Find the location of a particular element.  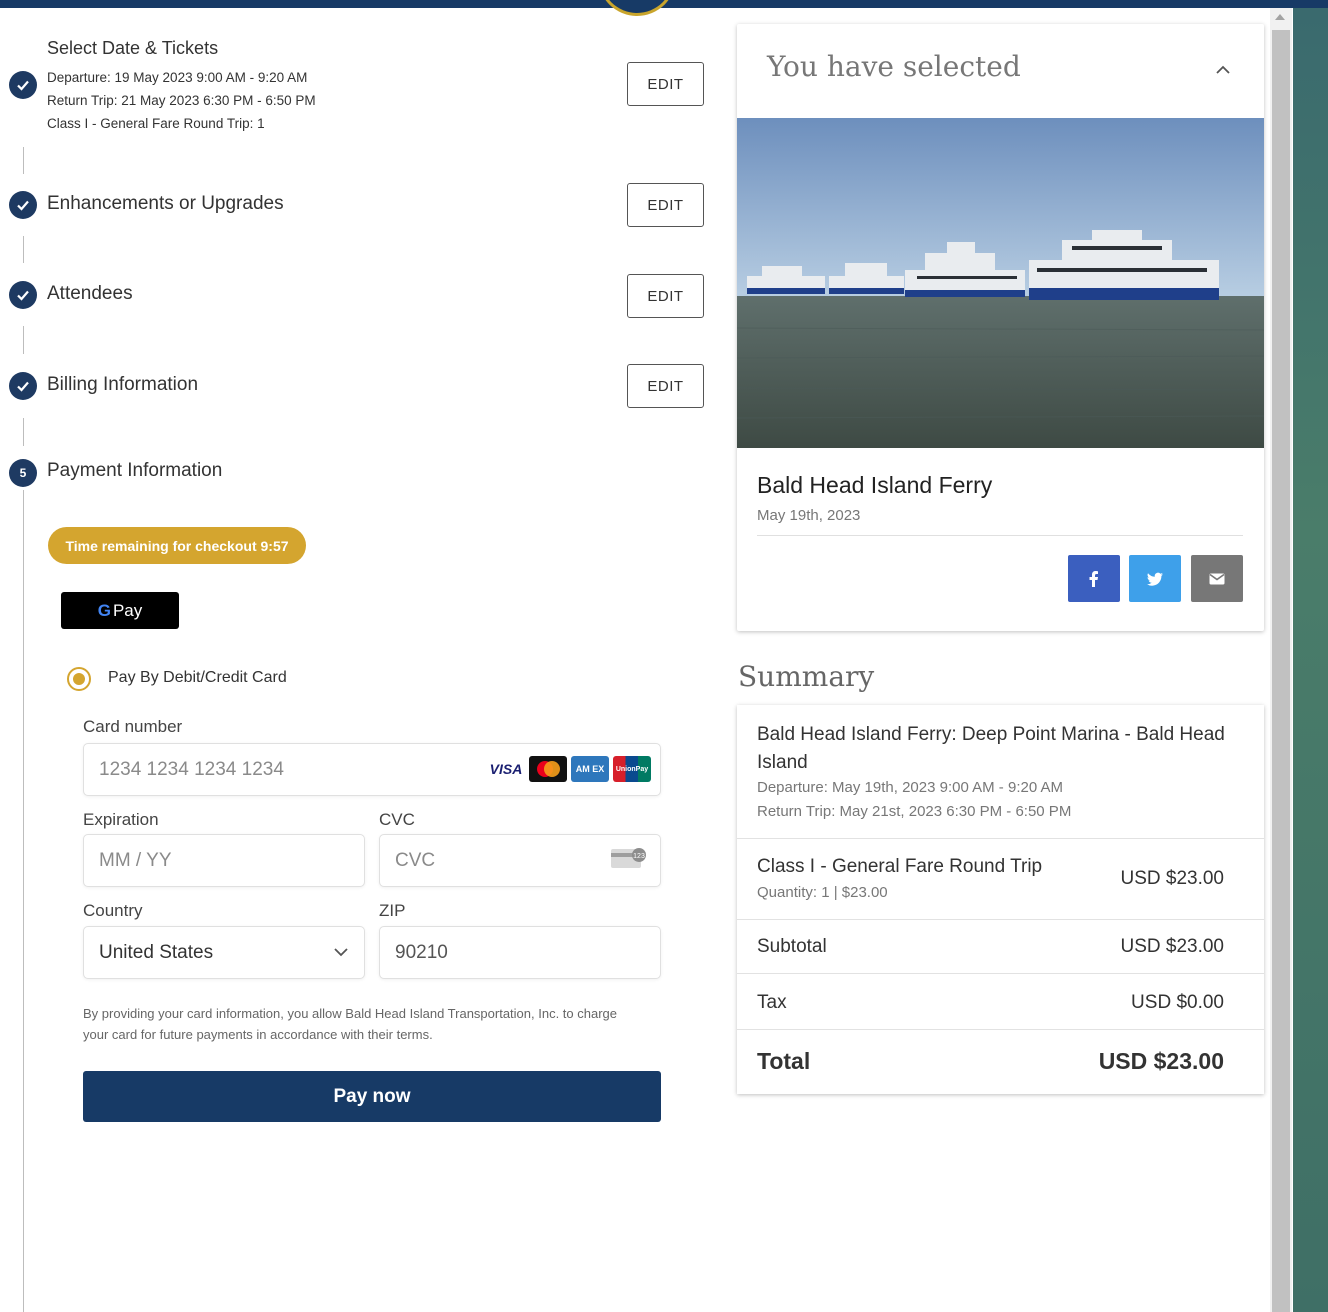

event-name: Bald Head Island Ferry is located at coordinates (875, 485).